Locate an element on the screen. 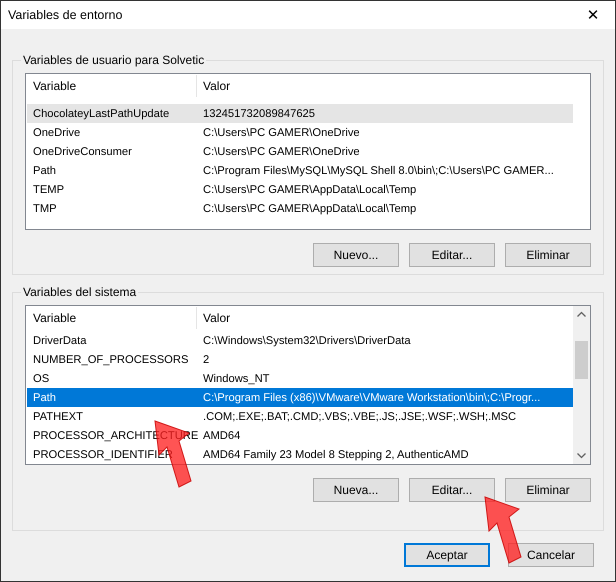  arrow-icon is located at coordinates (503, 530).